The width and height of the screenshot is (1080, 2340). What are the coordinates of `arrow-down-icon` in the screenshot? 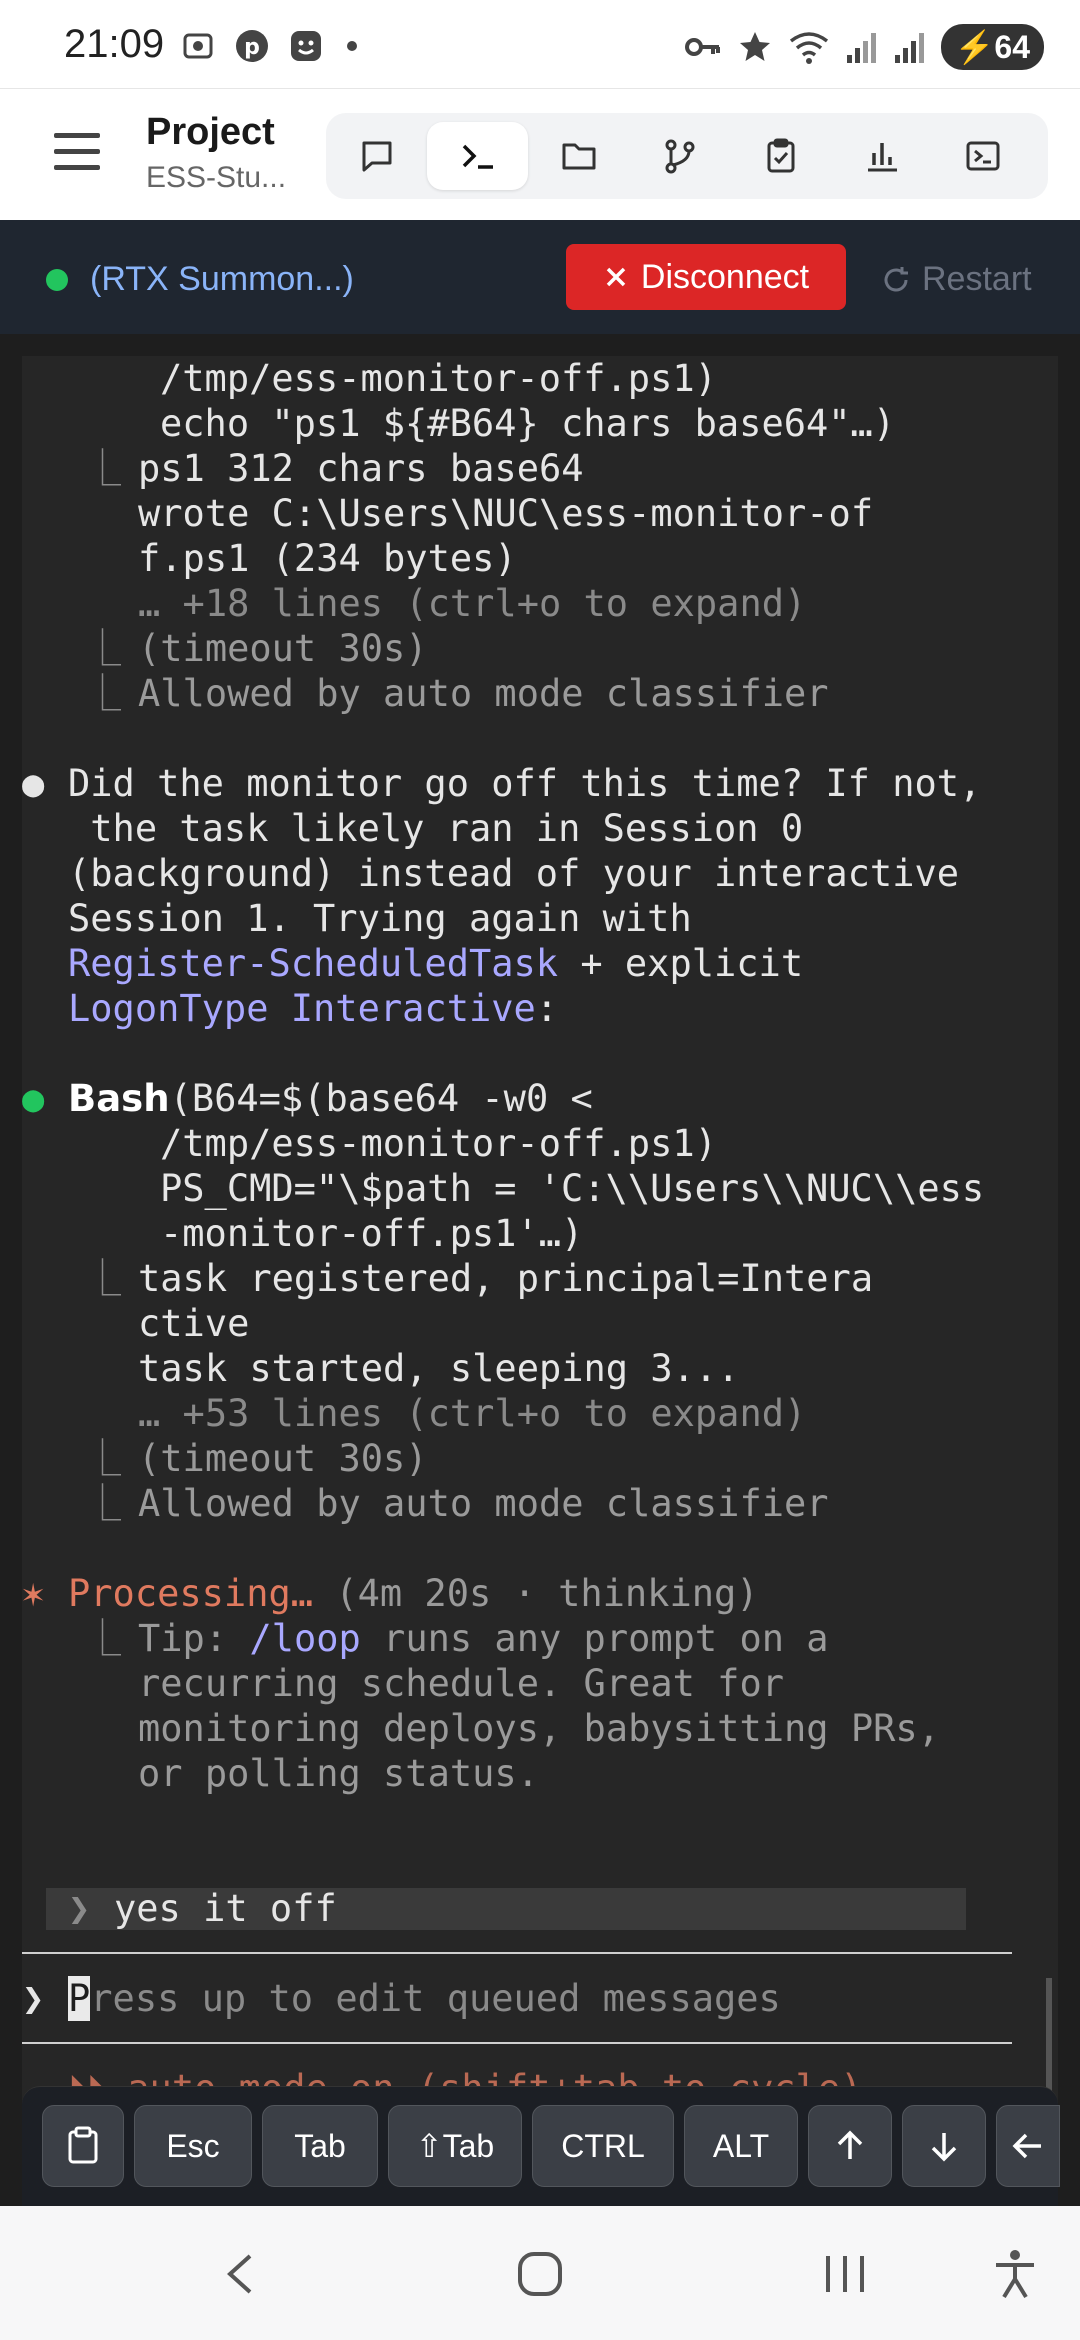 It's located at (944, 2147).